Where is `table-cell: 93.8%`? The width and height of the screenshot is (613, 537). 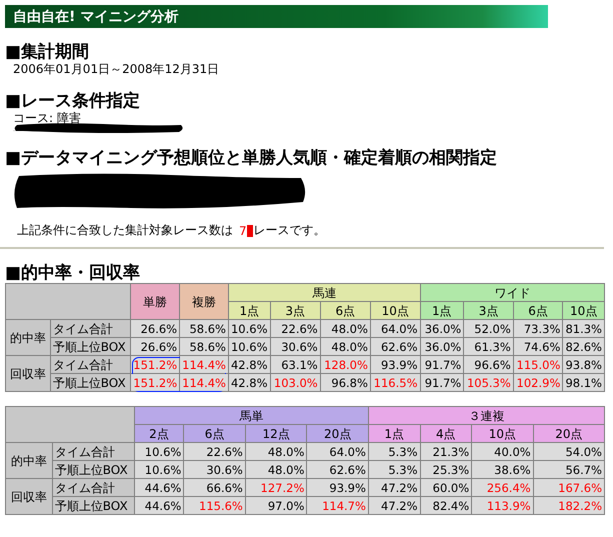 table-cell: 93.8% is located at coordinates (583, 365).